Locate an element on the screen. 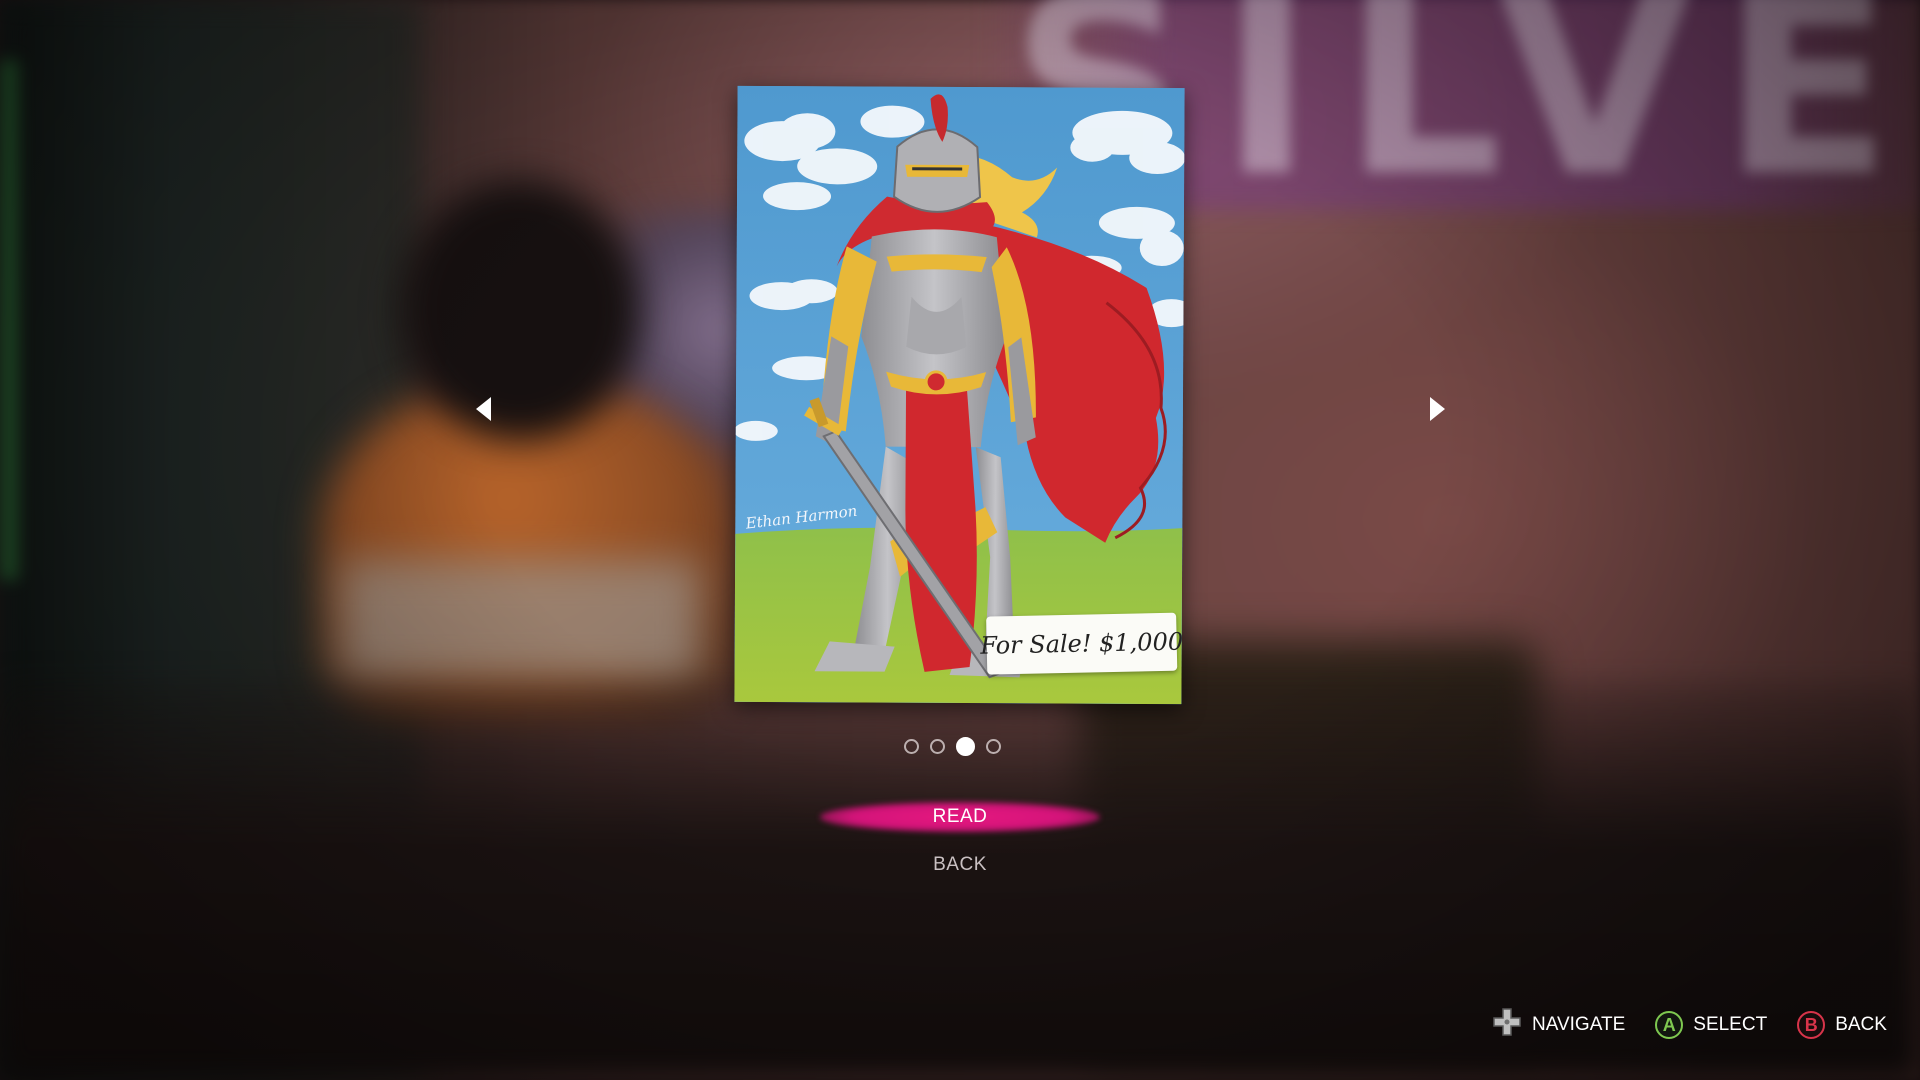 Image resolution: width=1920 pixels, height=1080 pixels. a-button-icon: A is located at coordinates (1669, 1025).